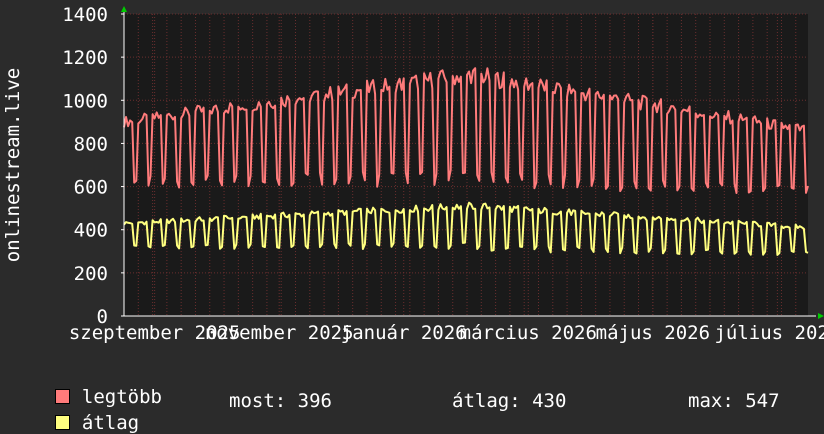  I want to click on stat-max: max: 547, so click(734, 401).